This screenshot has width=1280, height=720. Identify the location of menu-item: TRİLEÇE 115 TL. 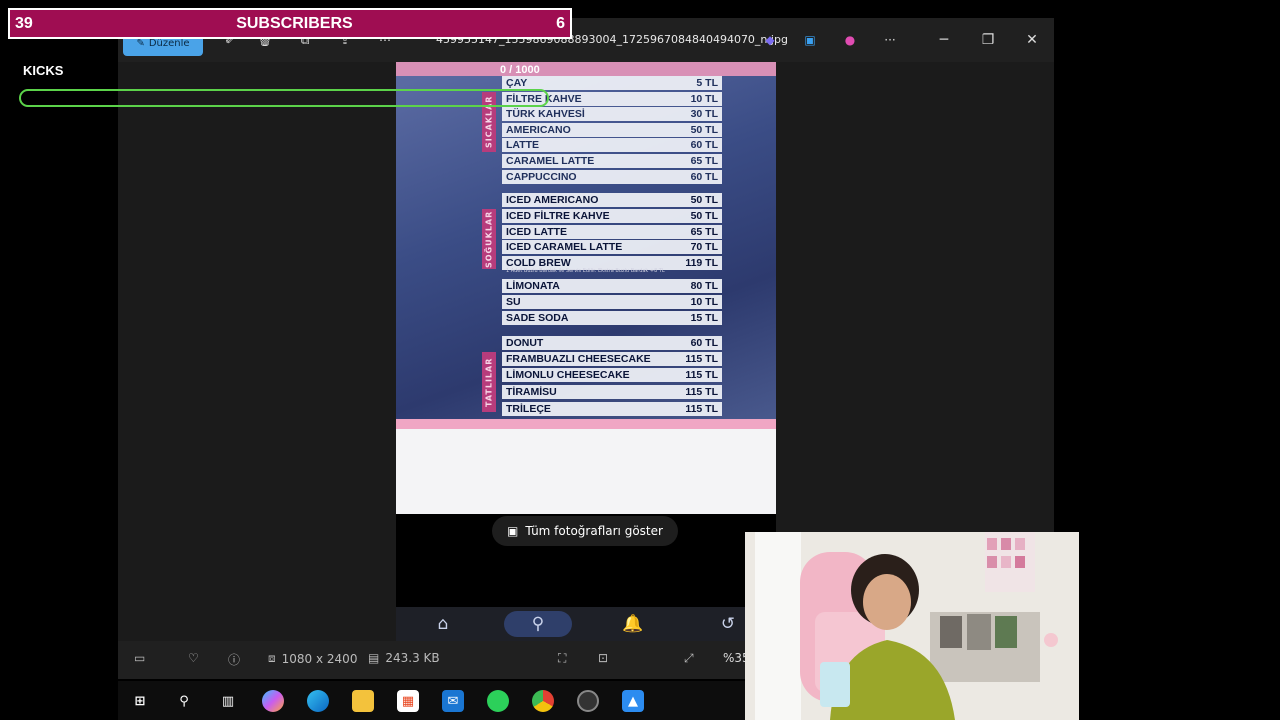
(612, 409).